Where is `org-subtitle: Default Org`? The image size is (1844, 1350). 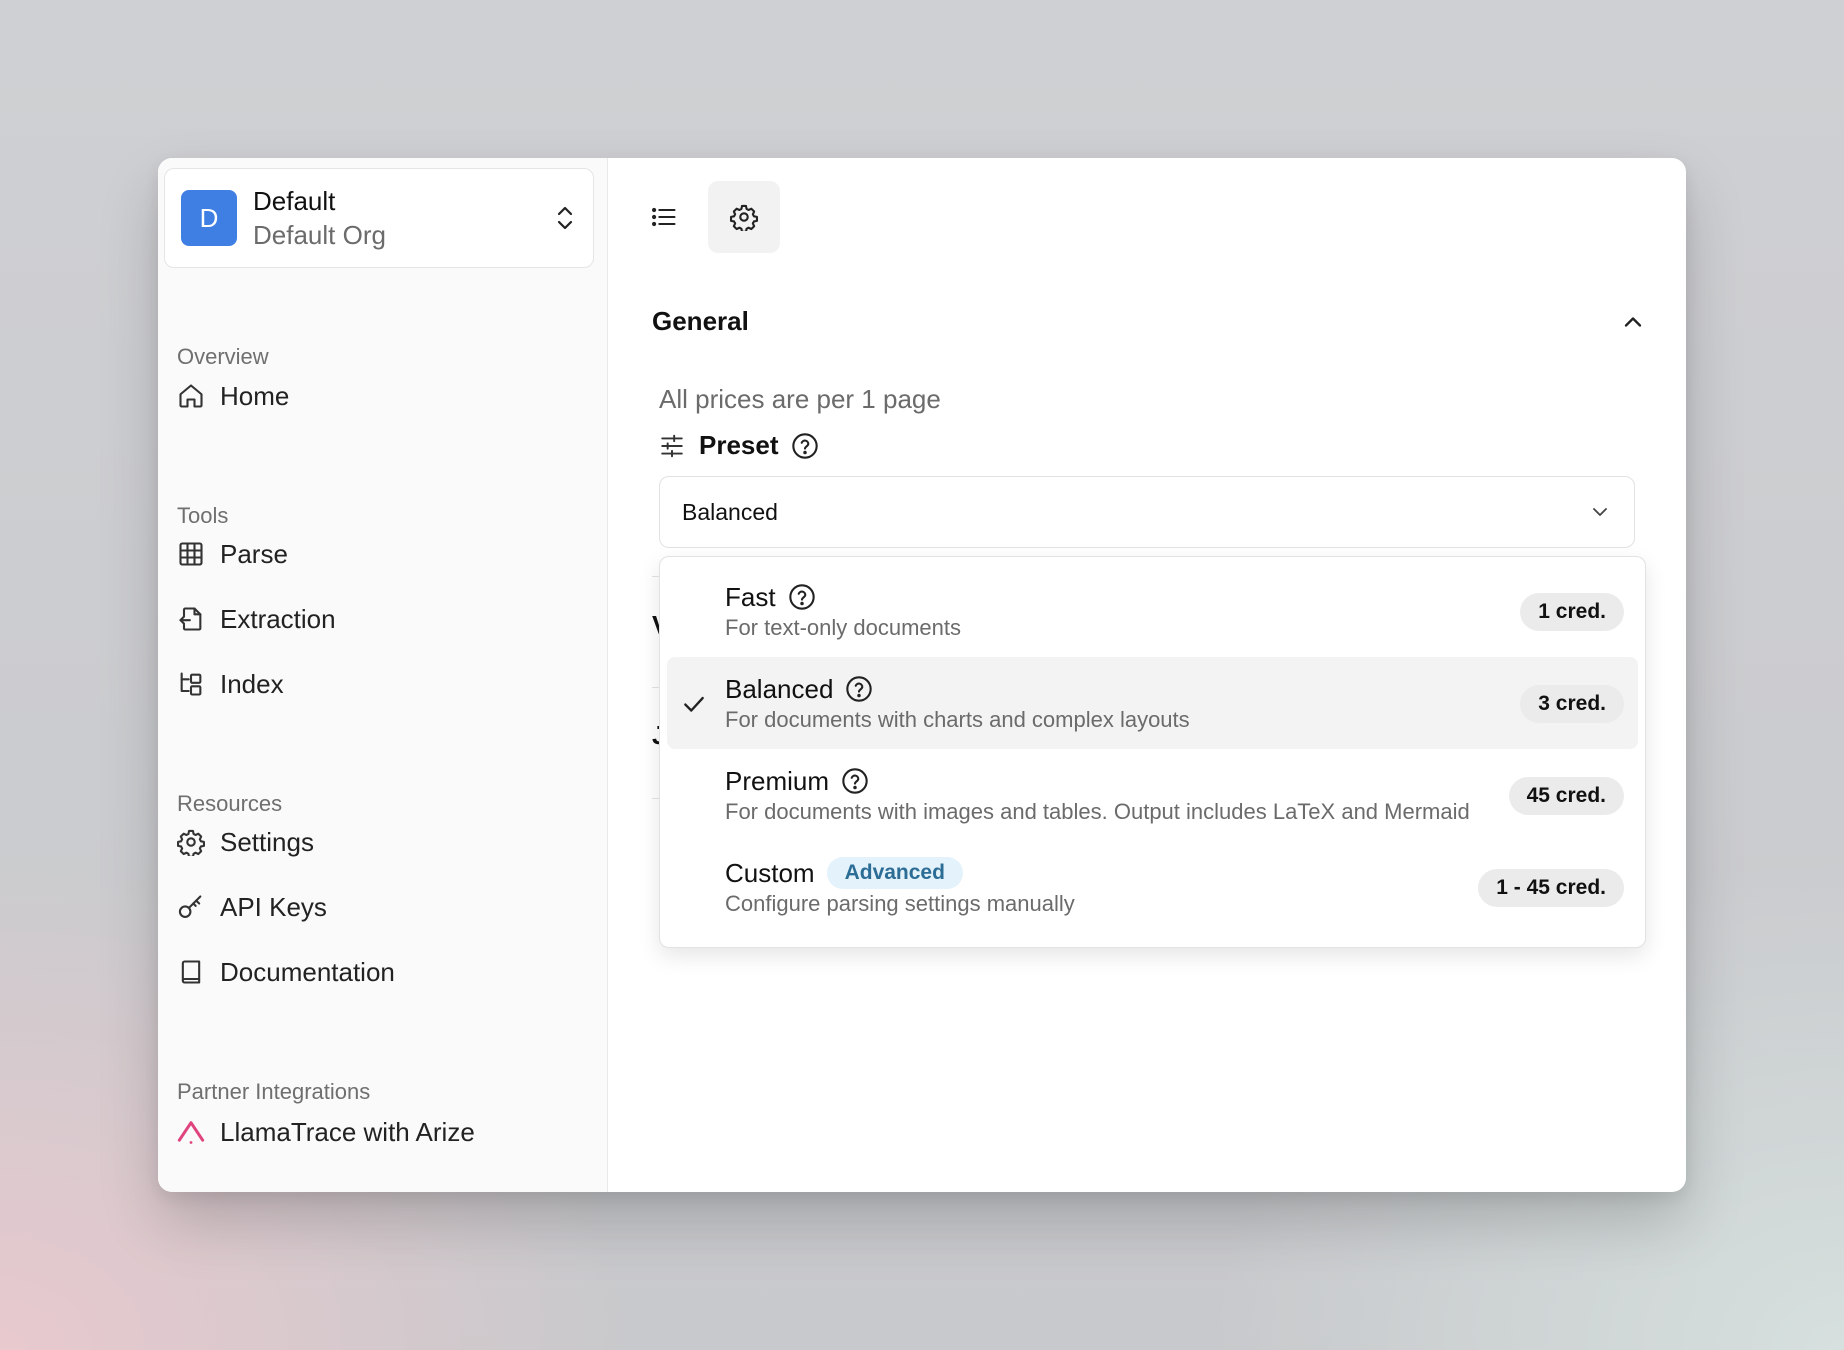
org-subtitle: Default Org is located at coordinates (319, 235).